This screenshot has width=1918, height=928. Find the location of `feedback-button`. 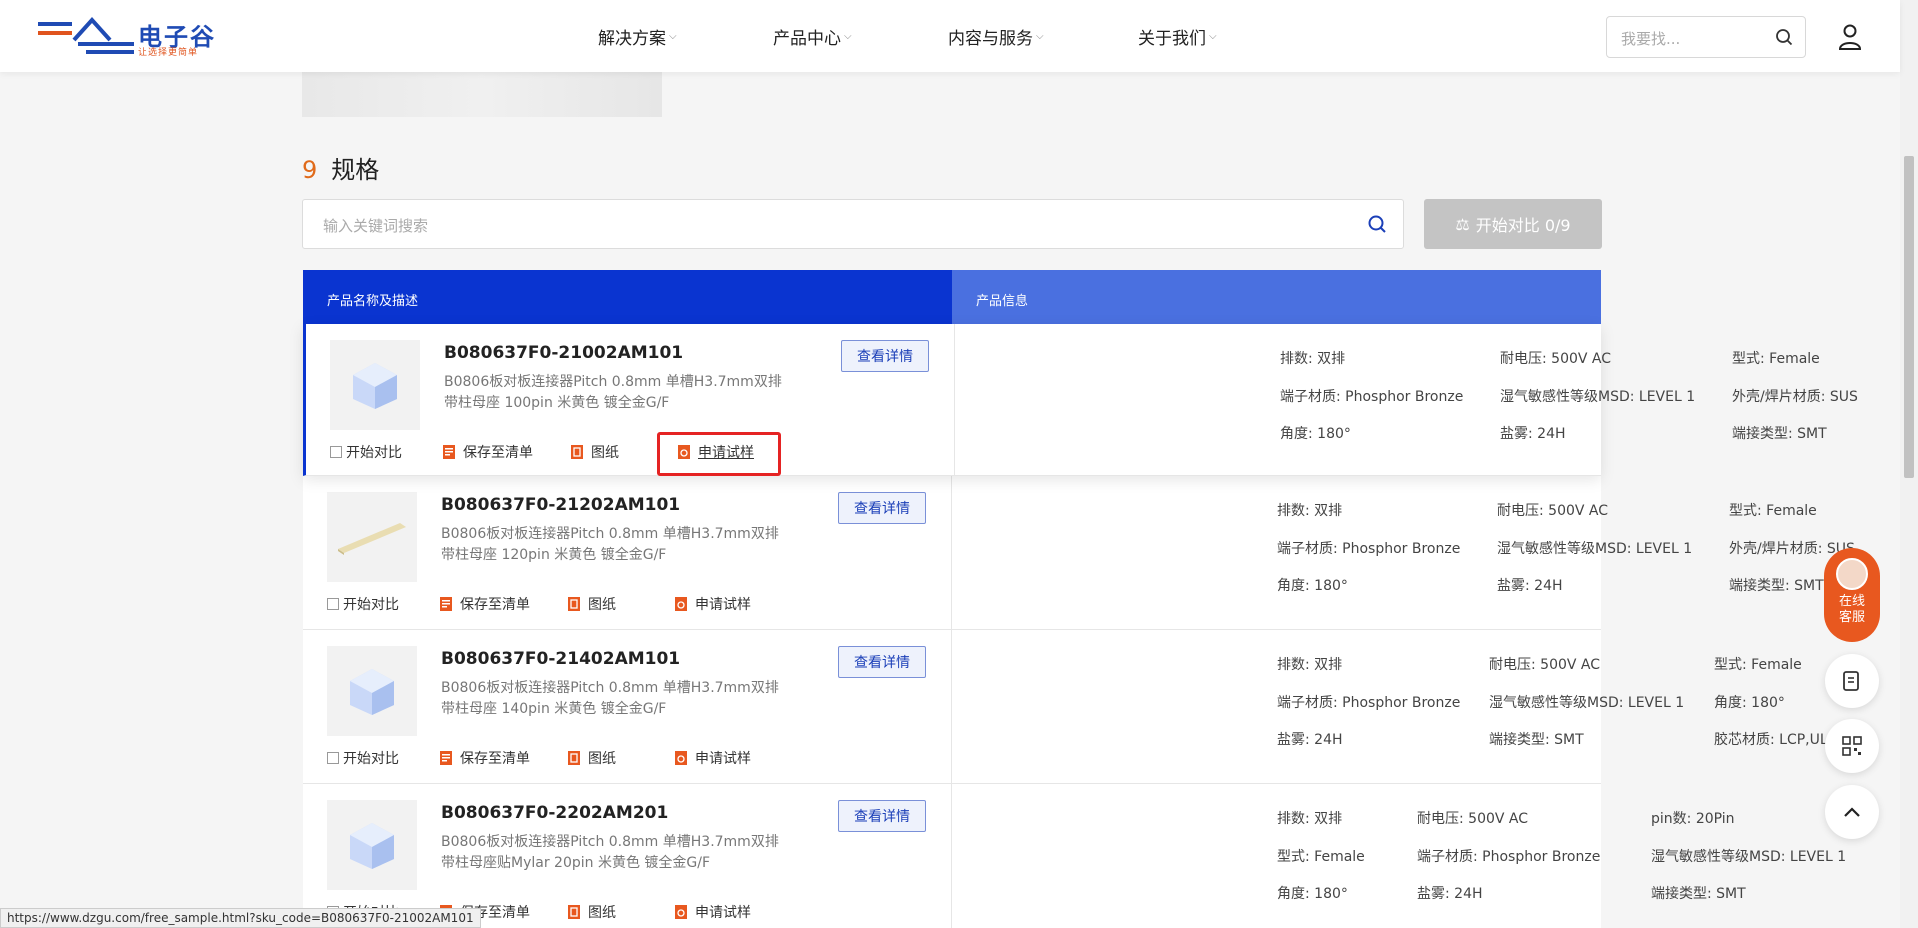

feedback-button is located at coordinates (1852, 681).